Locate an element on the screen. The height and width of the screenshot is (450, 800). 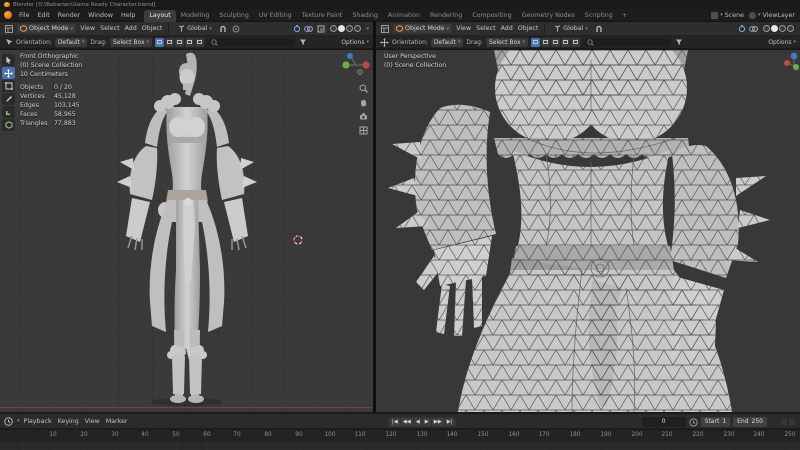
select-mode-subtract is located at coordinates (180, 42).